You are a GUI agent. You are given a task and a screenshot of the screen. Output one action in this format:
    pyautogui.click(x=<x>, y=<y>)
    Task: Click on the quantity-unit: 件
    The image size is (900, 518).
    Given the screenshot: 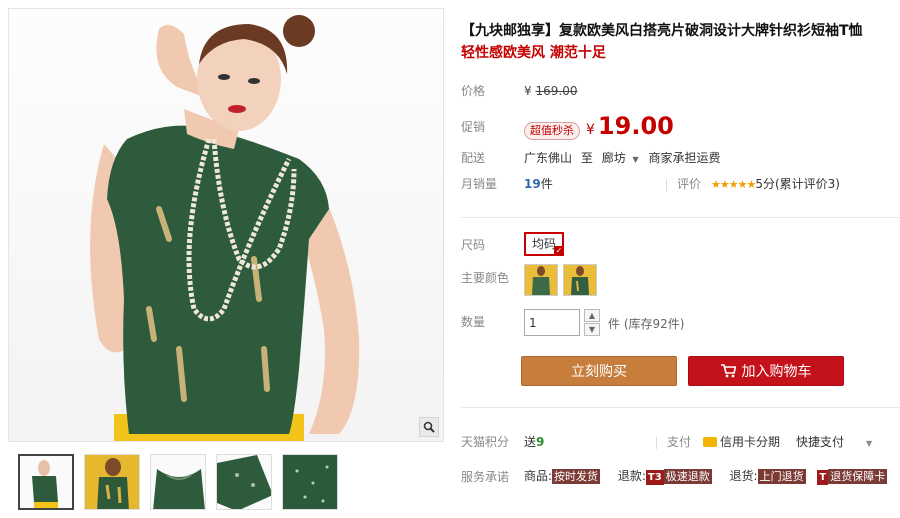 What is the action you would take?
    pyautogui.click(x=614, y=324)
    